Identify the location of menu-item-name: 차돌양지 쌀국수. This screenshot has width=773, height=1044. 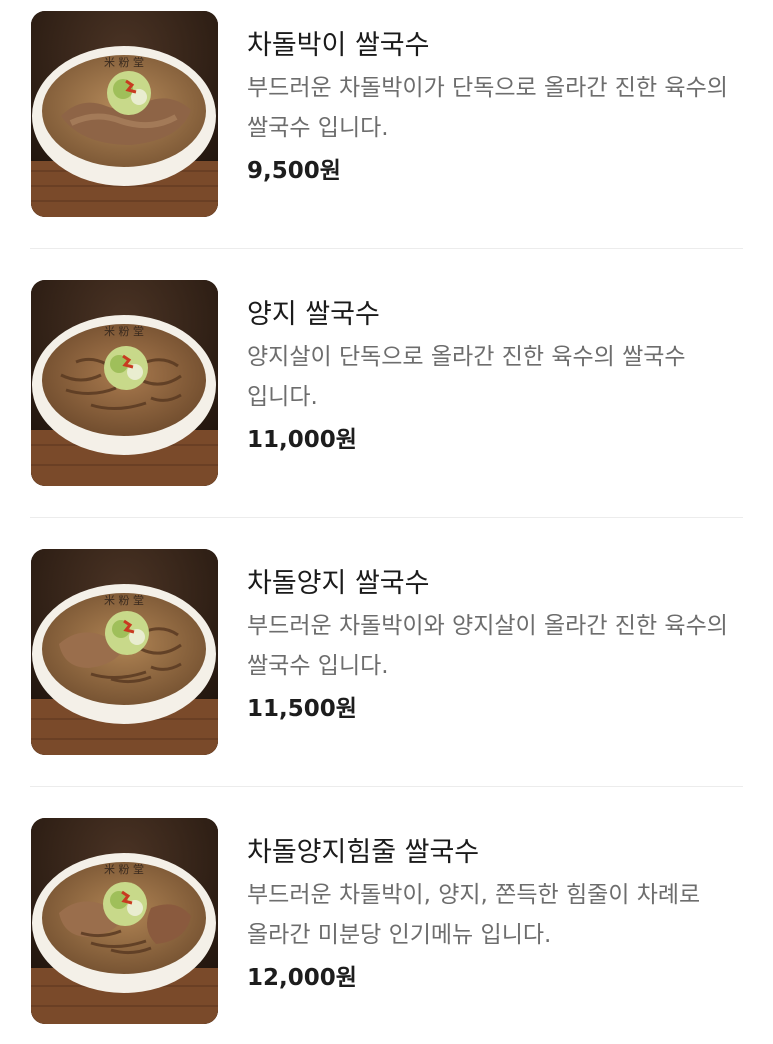
(497, 584).